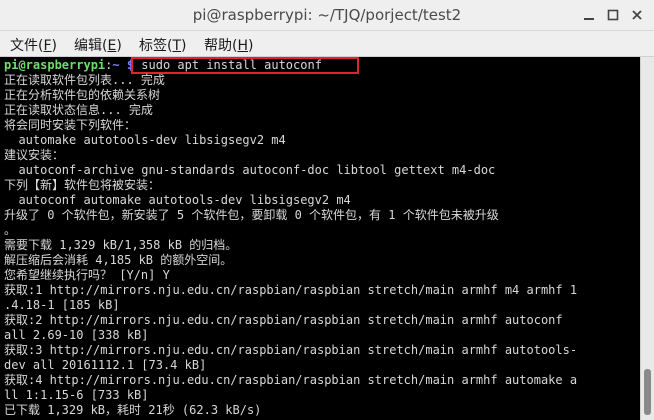 The width and height of the screenshot is (654, 420). I want to click on menu-help: 帮助(H), so click(228, 45).